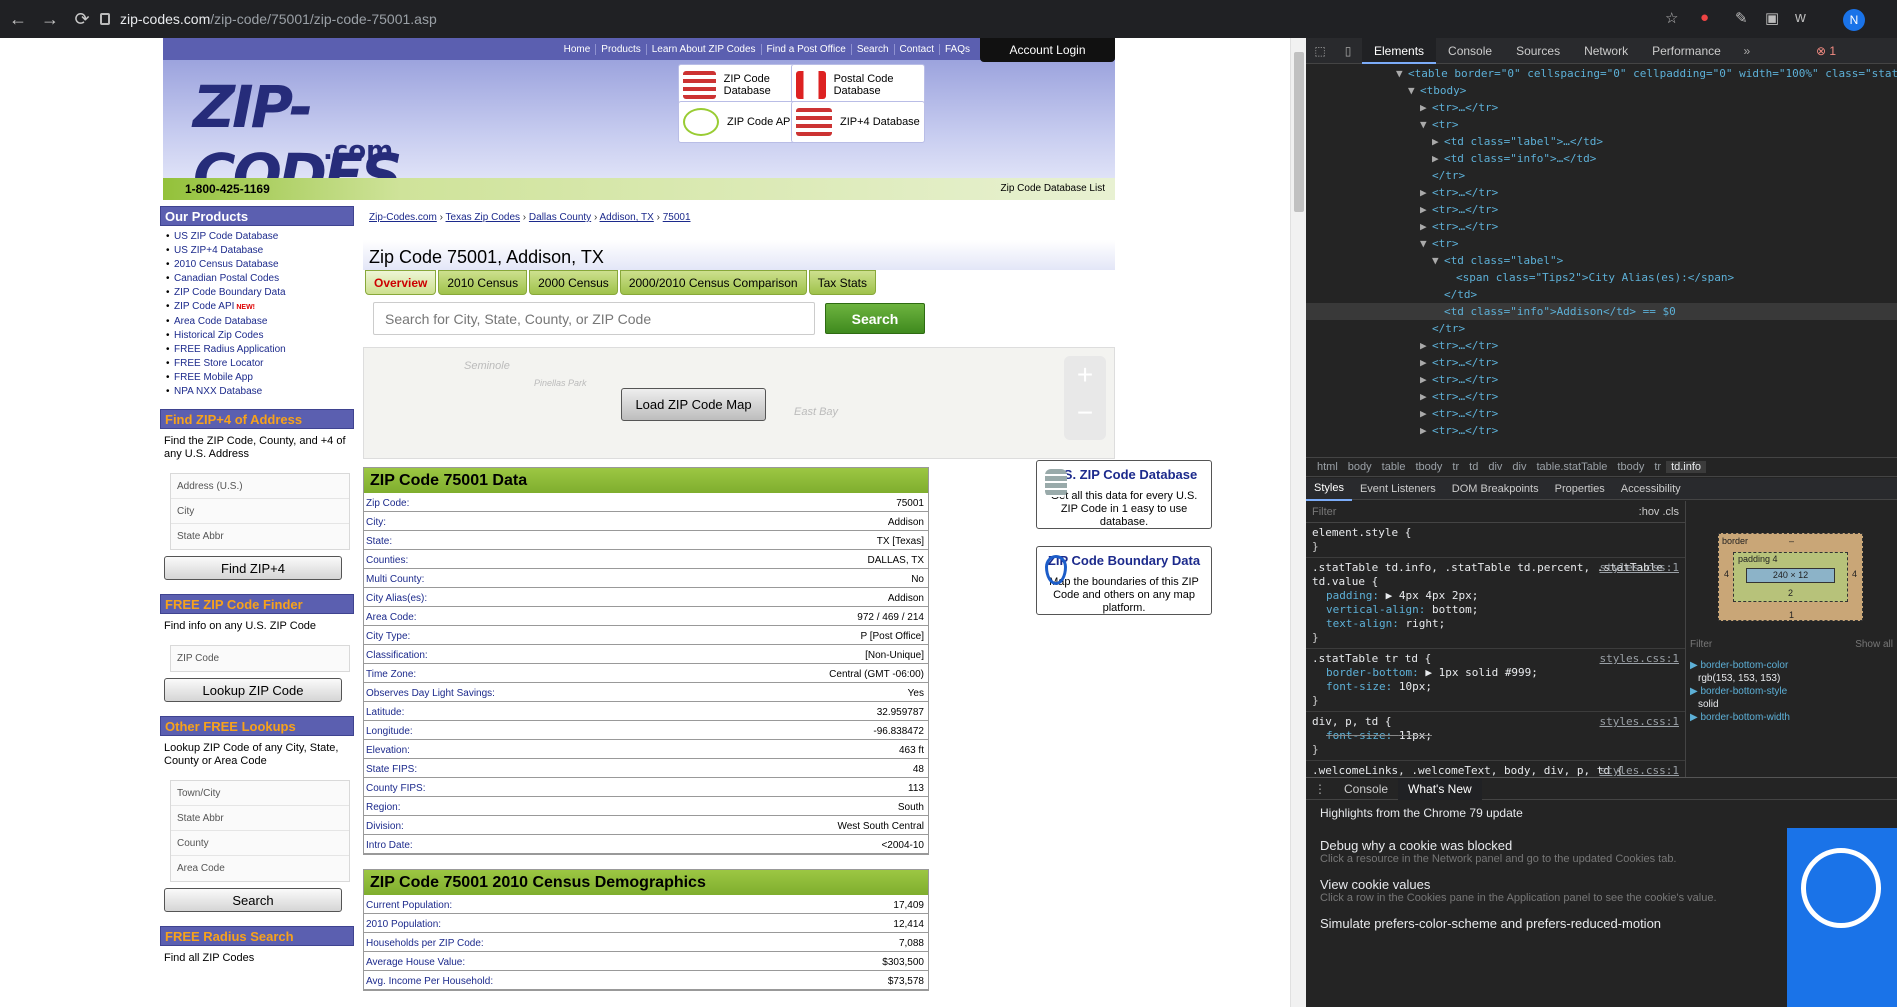 This screenshot has height=1007, width=1897. What do you see at coordinates (1440, 788) in the screenshot?
I see `drawer-tab-what-s-new: What's New` at bounding box center [1440, 788].